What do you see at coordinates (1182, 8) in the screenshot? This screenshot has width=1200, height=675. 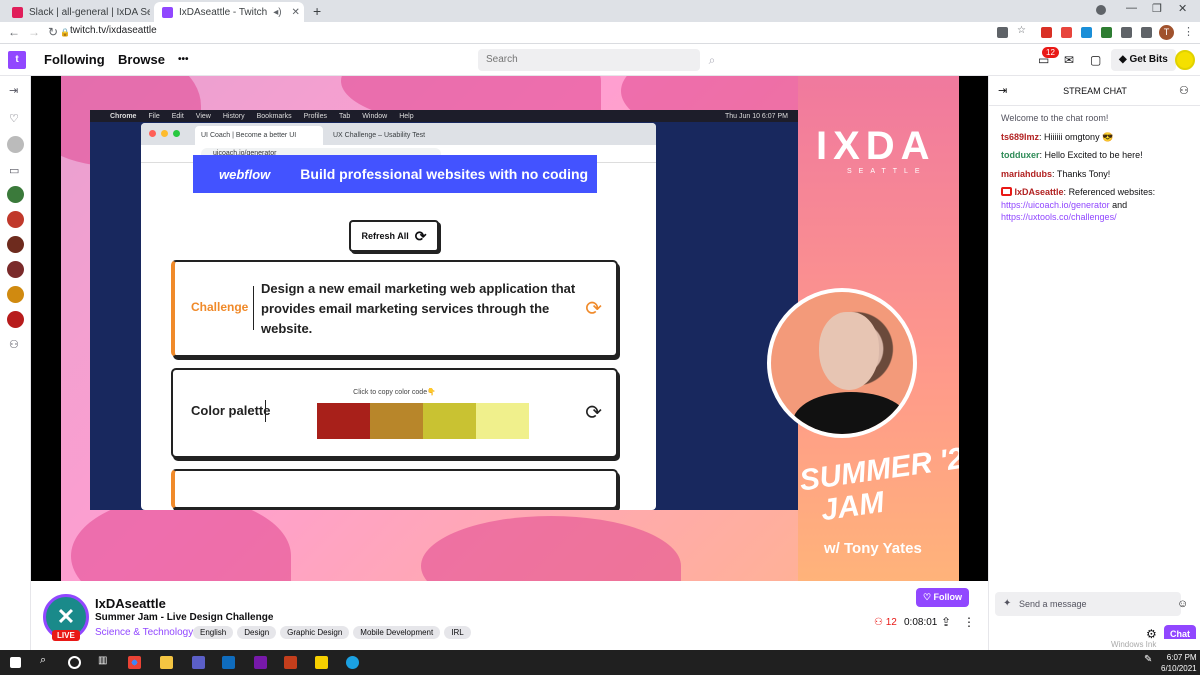 I see `close-window-icon: ✕` at bounding box center [1182, 8].